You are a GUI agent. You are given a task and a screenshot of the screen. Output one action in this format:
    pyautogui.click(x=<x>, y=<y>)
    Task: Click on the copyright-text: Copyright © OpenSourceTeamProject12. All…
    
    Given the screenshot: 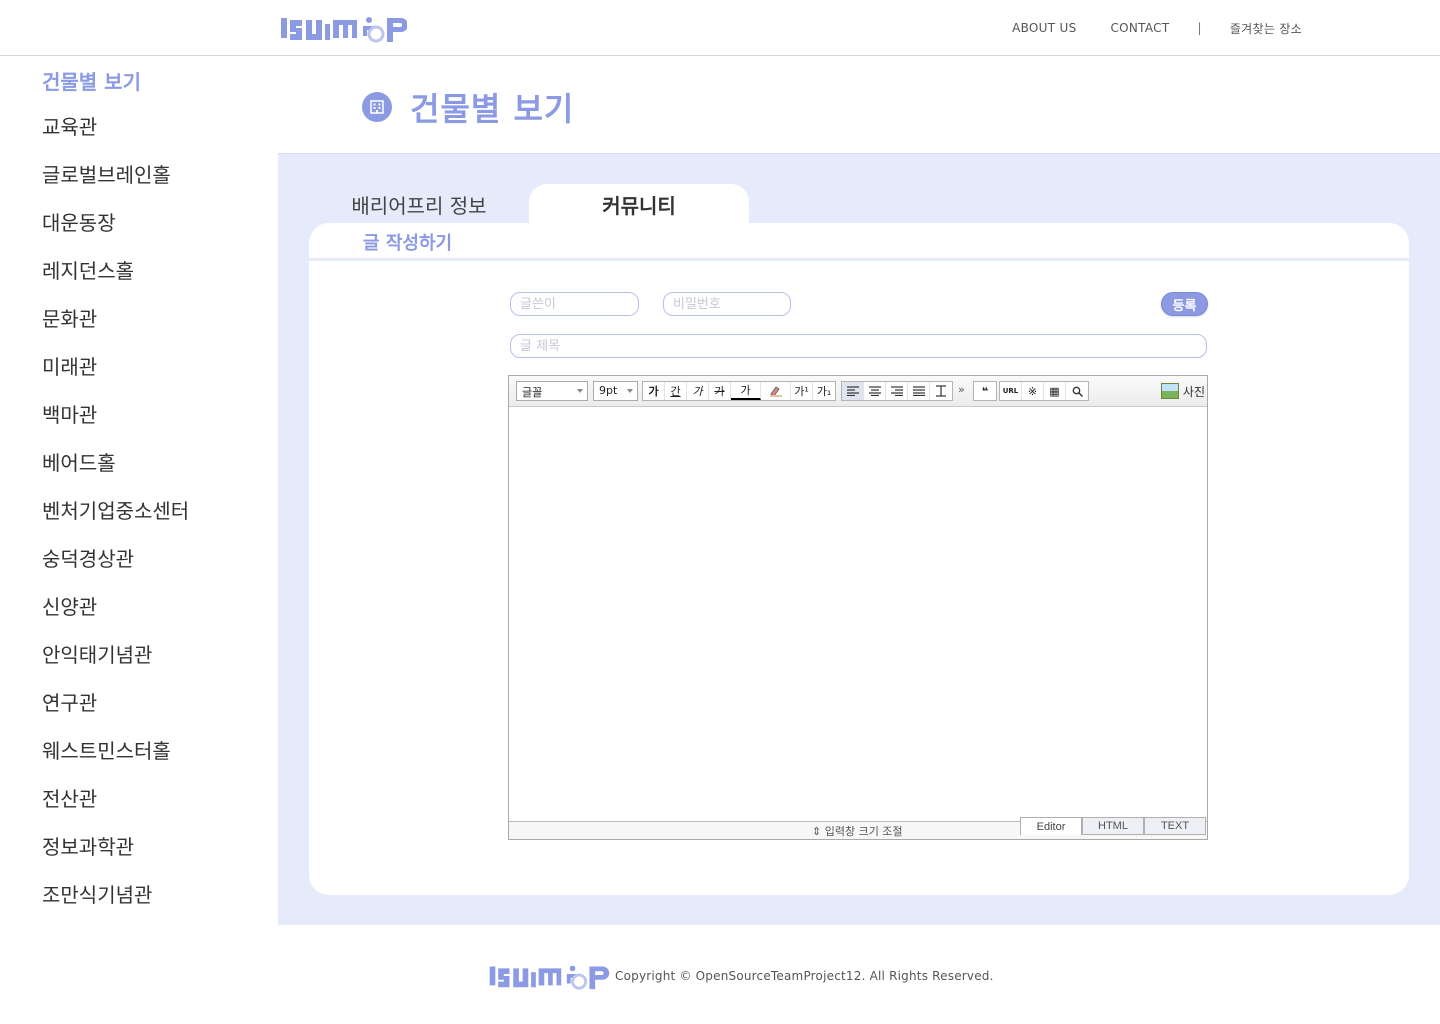 What is the action you would take?
    pyautogui.click(x=804, y=976)
    